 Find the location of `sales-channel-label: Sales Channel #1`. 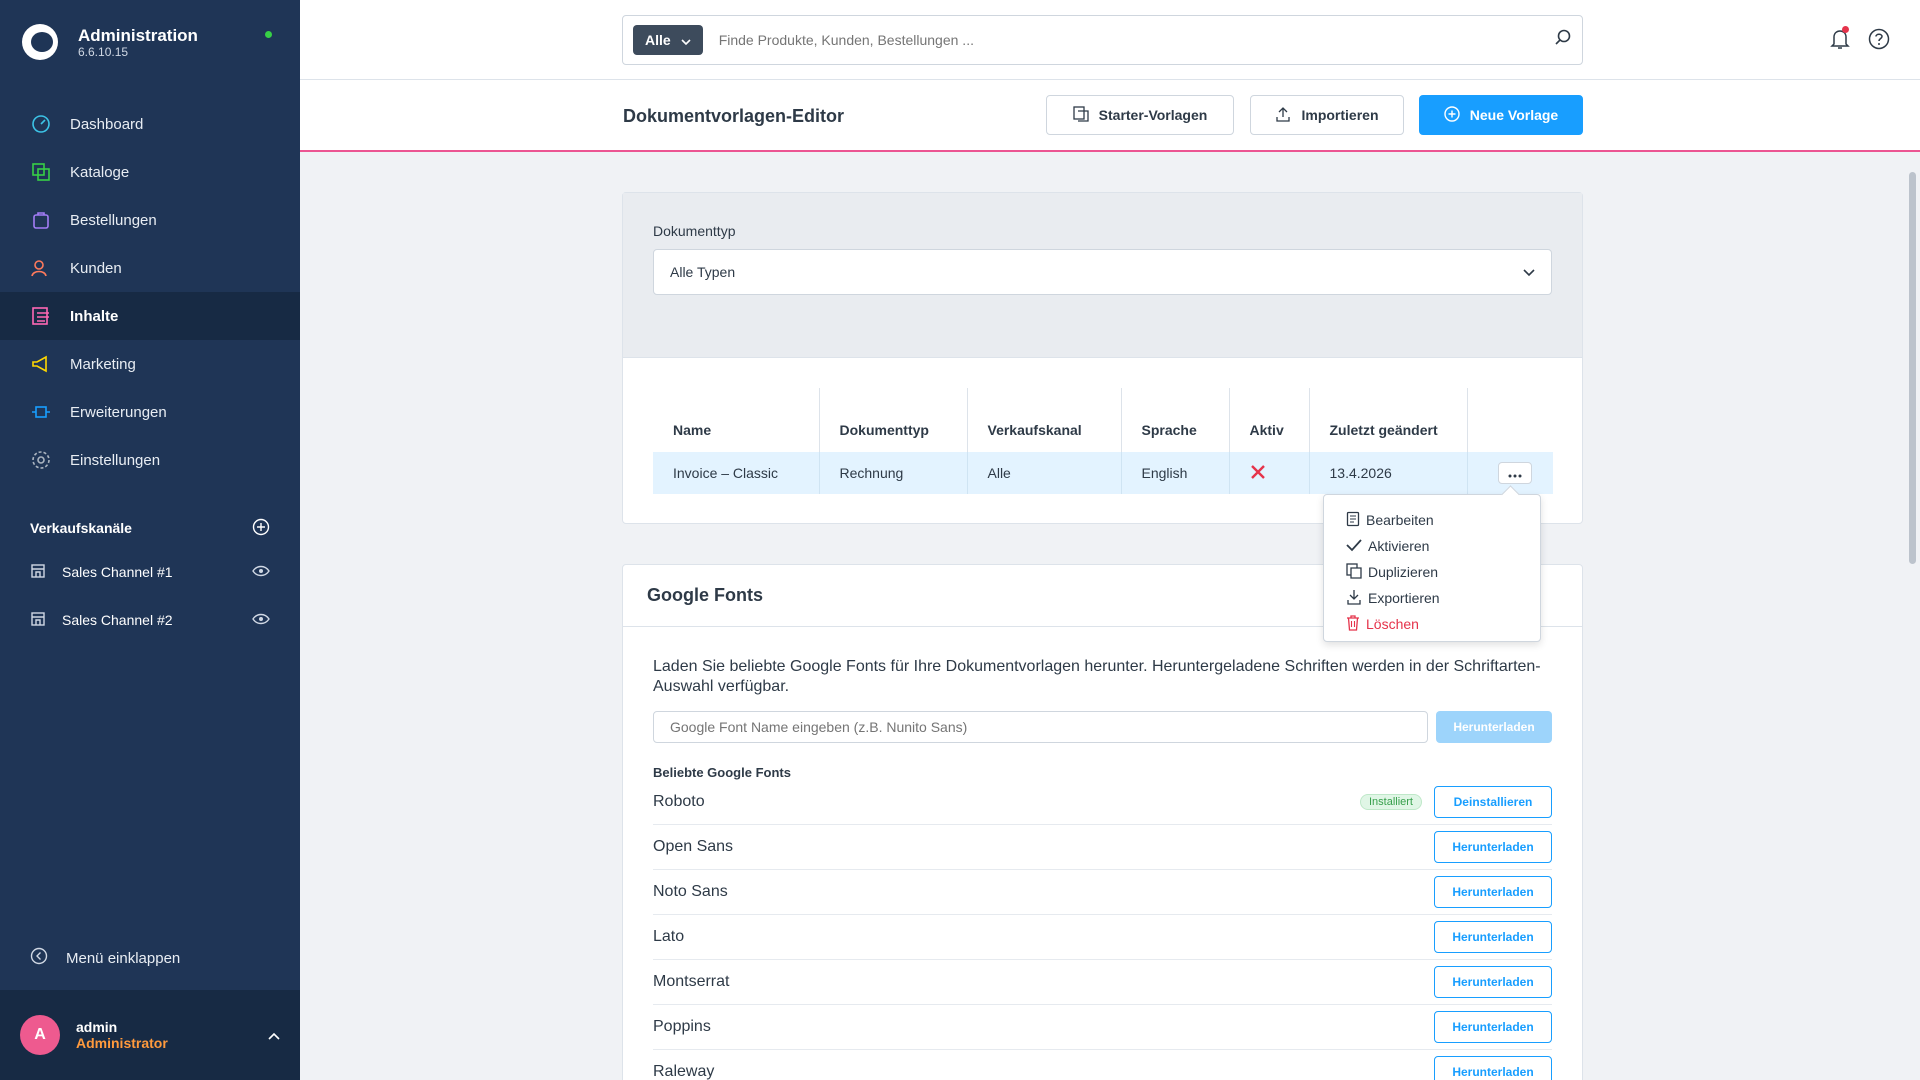

sales-channel-label: Sales Channel #1 is located at coordinates (117, 572).